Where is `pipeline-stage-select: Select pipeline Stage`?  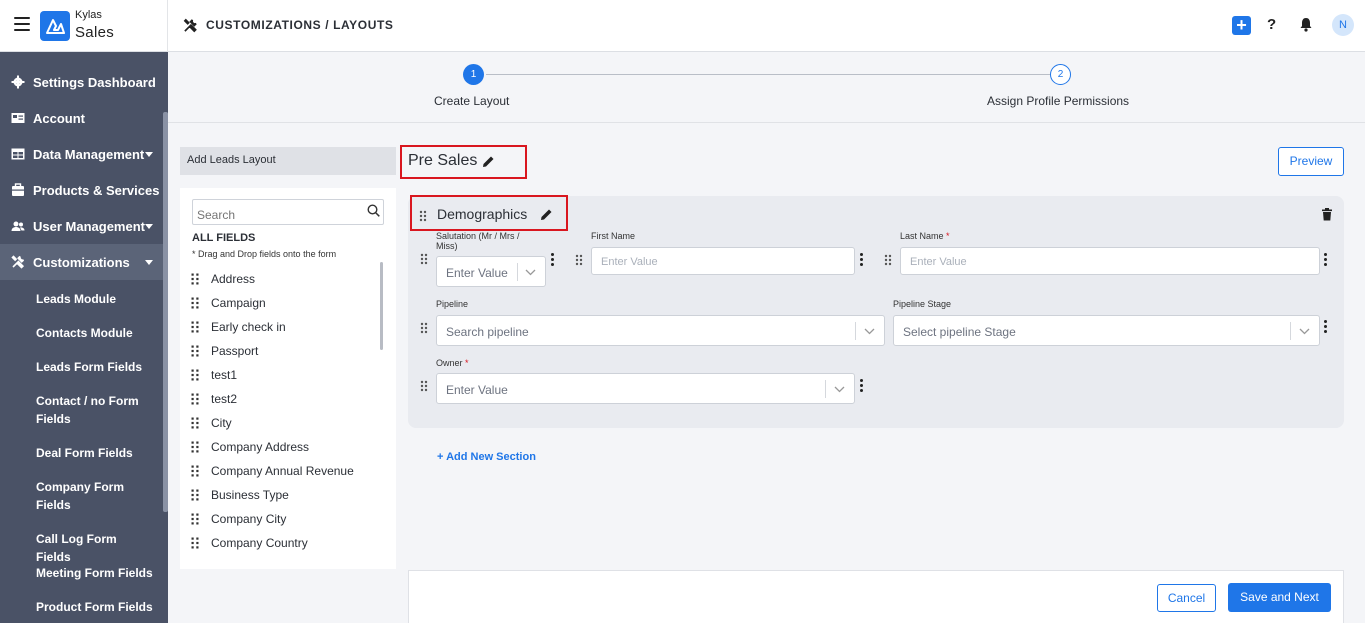 pipeline-stage-select: Select pipeline Stage is located at coordinates (1106, 330).